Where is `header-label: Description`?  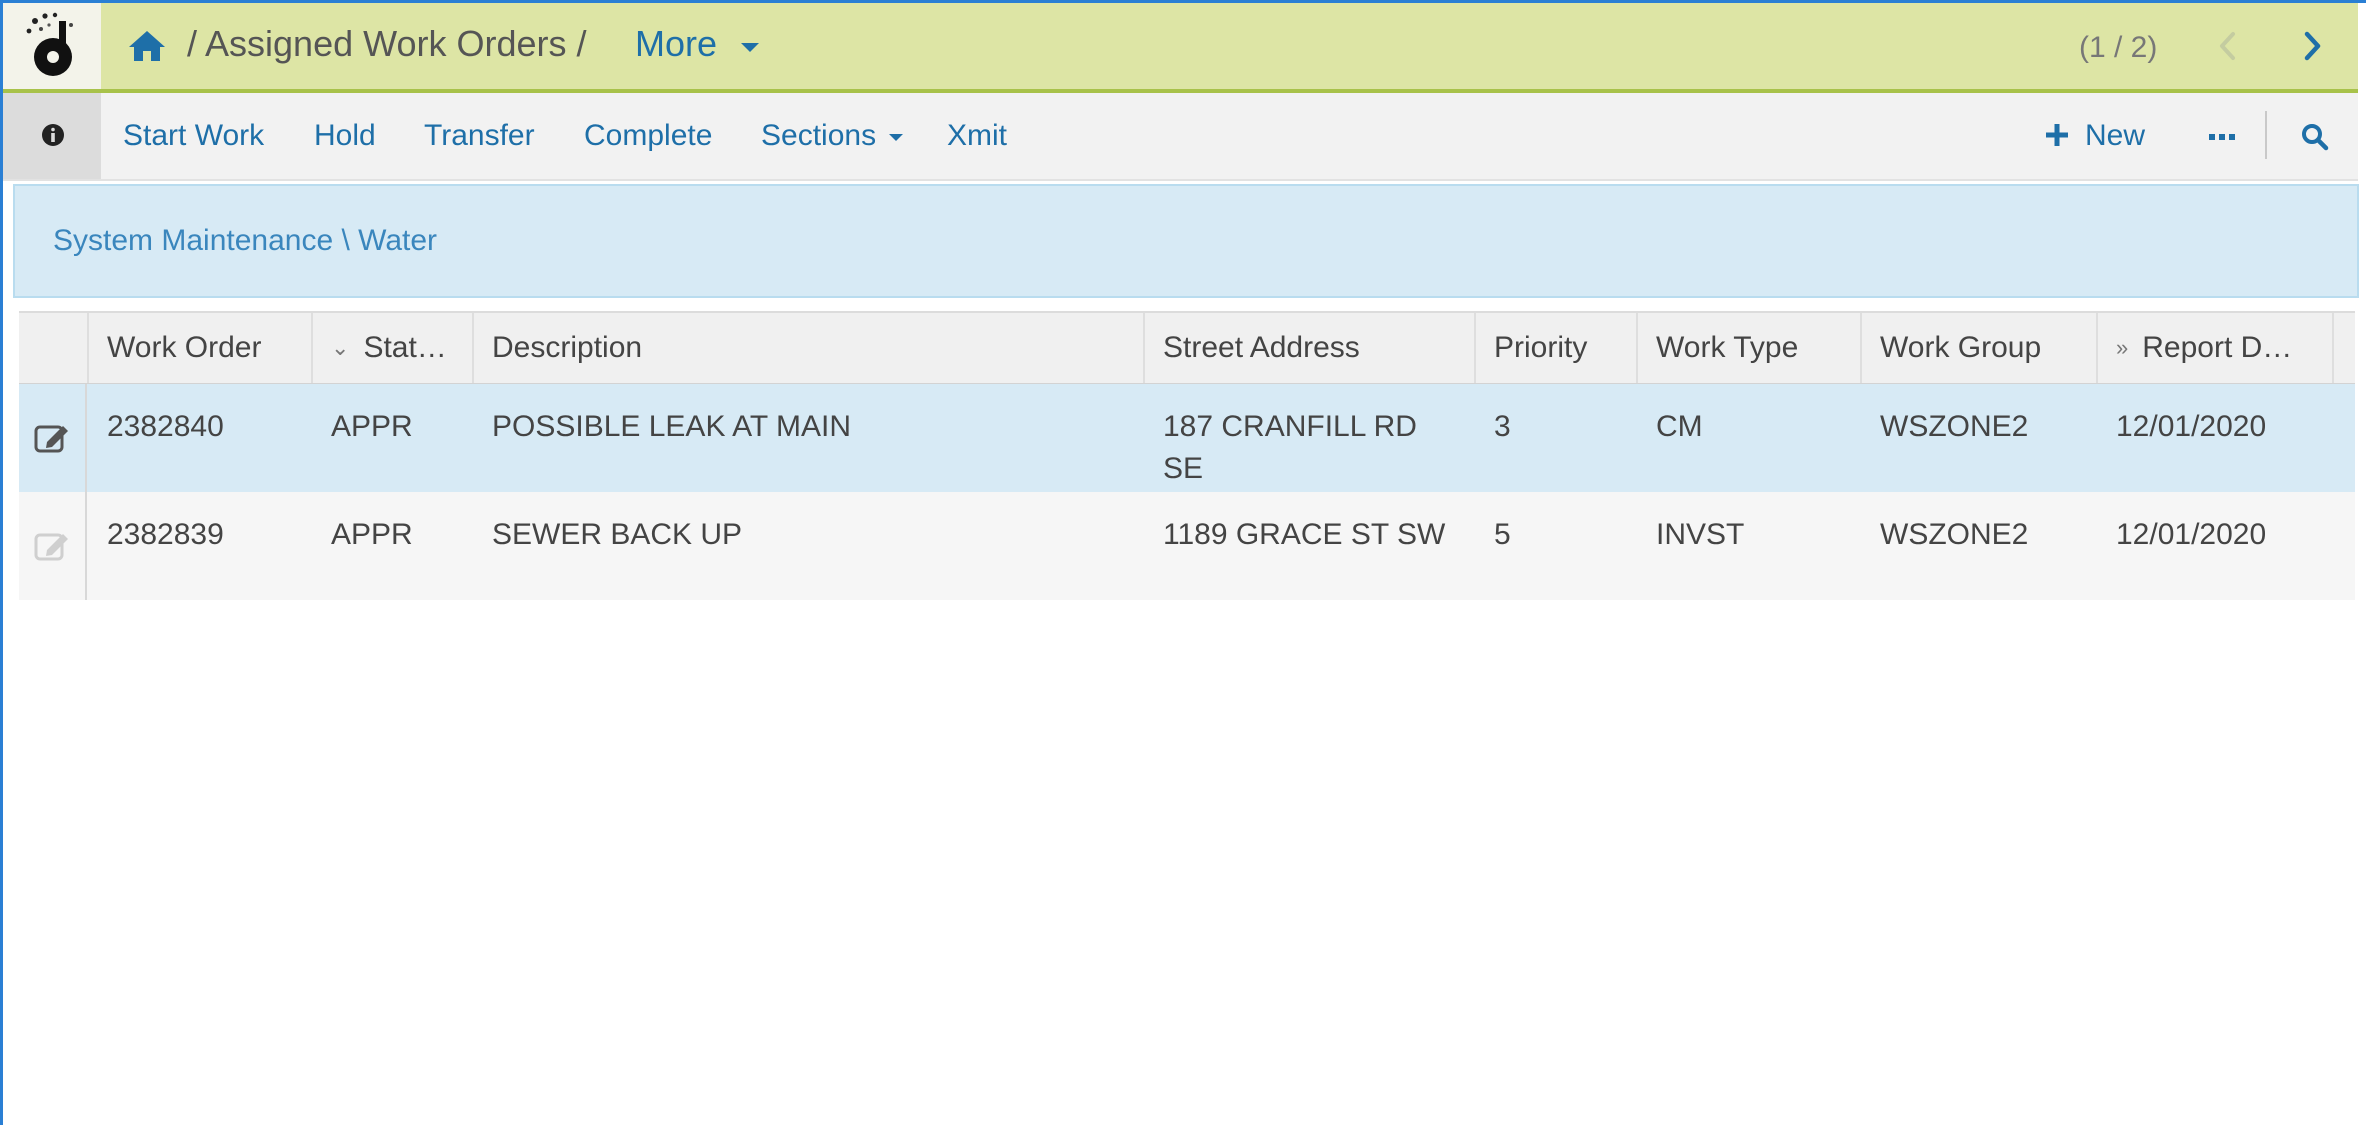
header-label: Description is located at coordinates (567, 347).